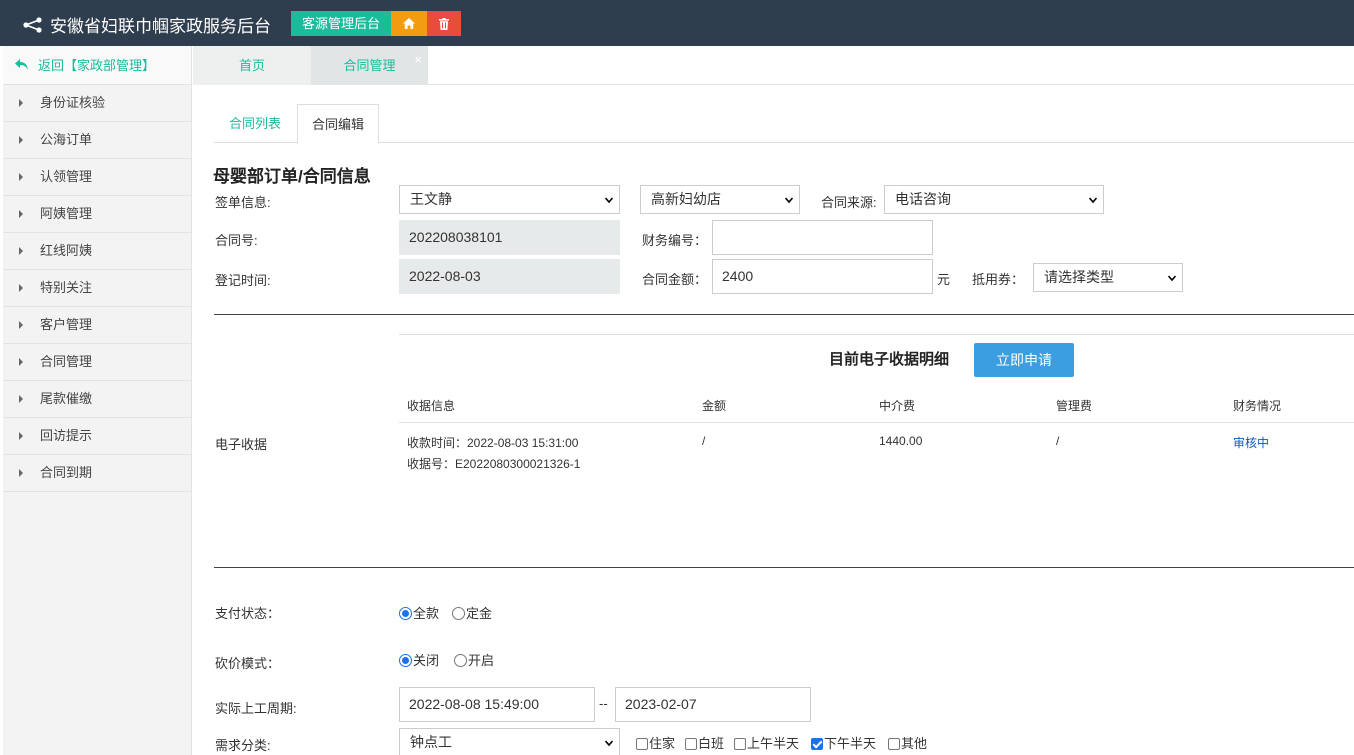 The width and height of the screenshot is (1354, 755). What do you see at coordinates (431, 199) in the screenshot?
I see `signer-value: 王文静` at bounding box center [431, 199].